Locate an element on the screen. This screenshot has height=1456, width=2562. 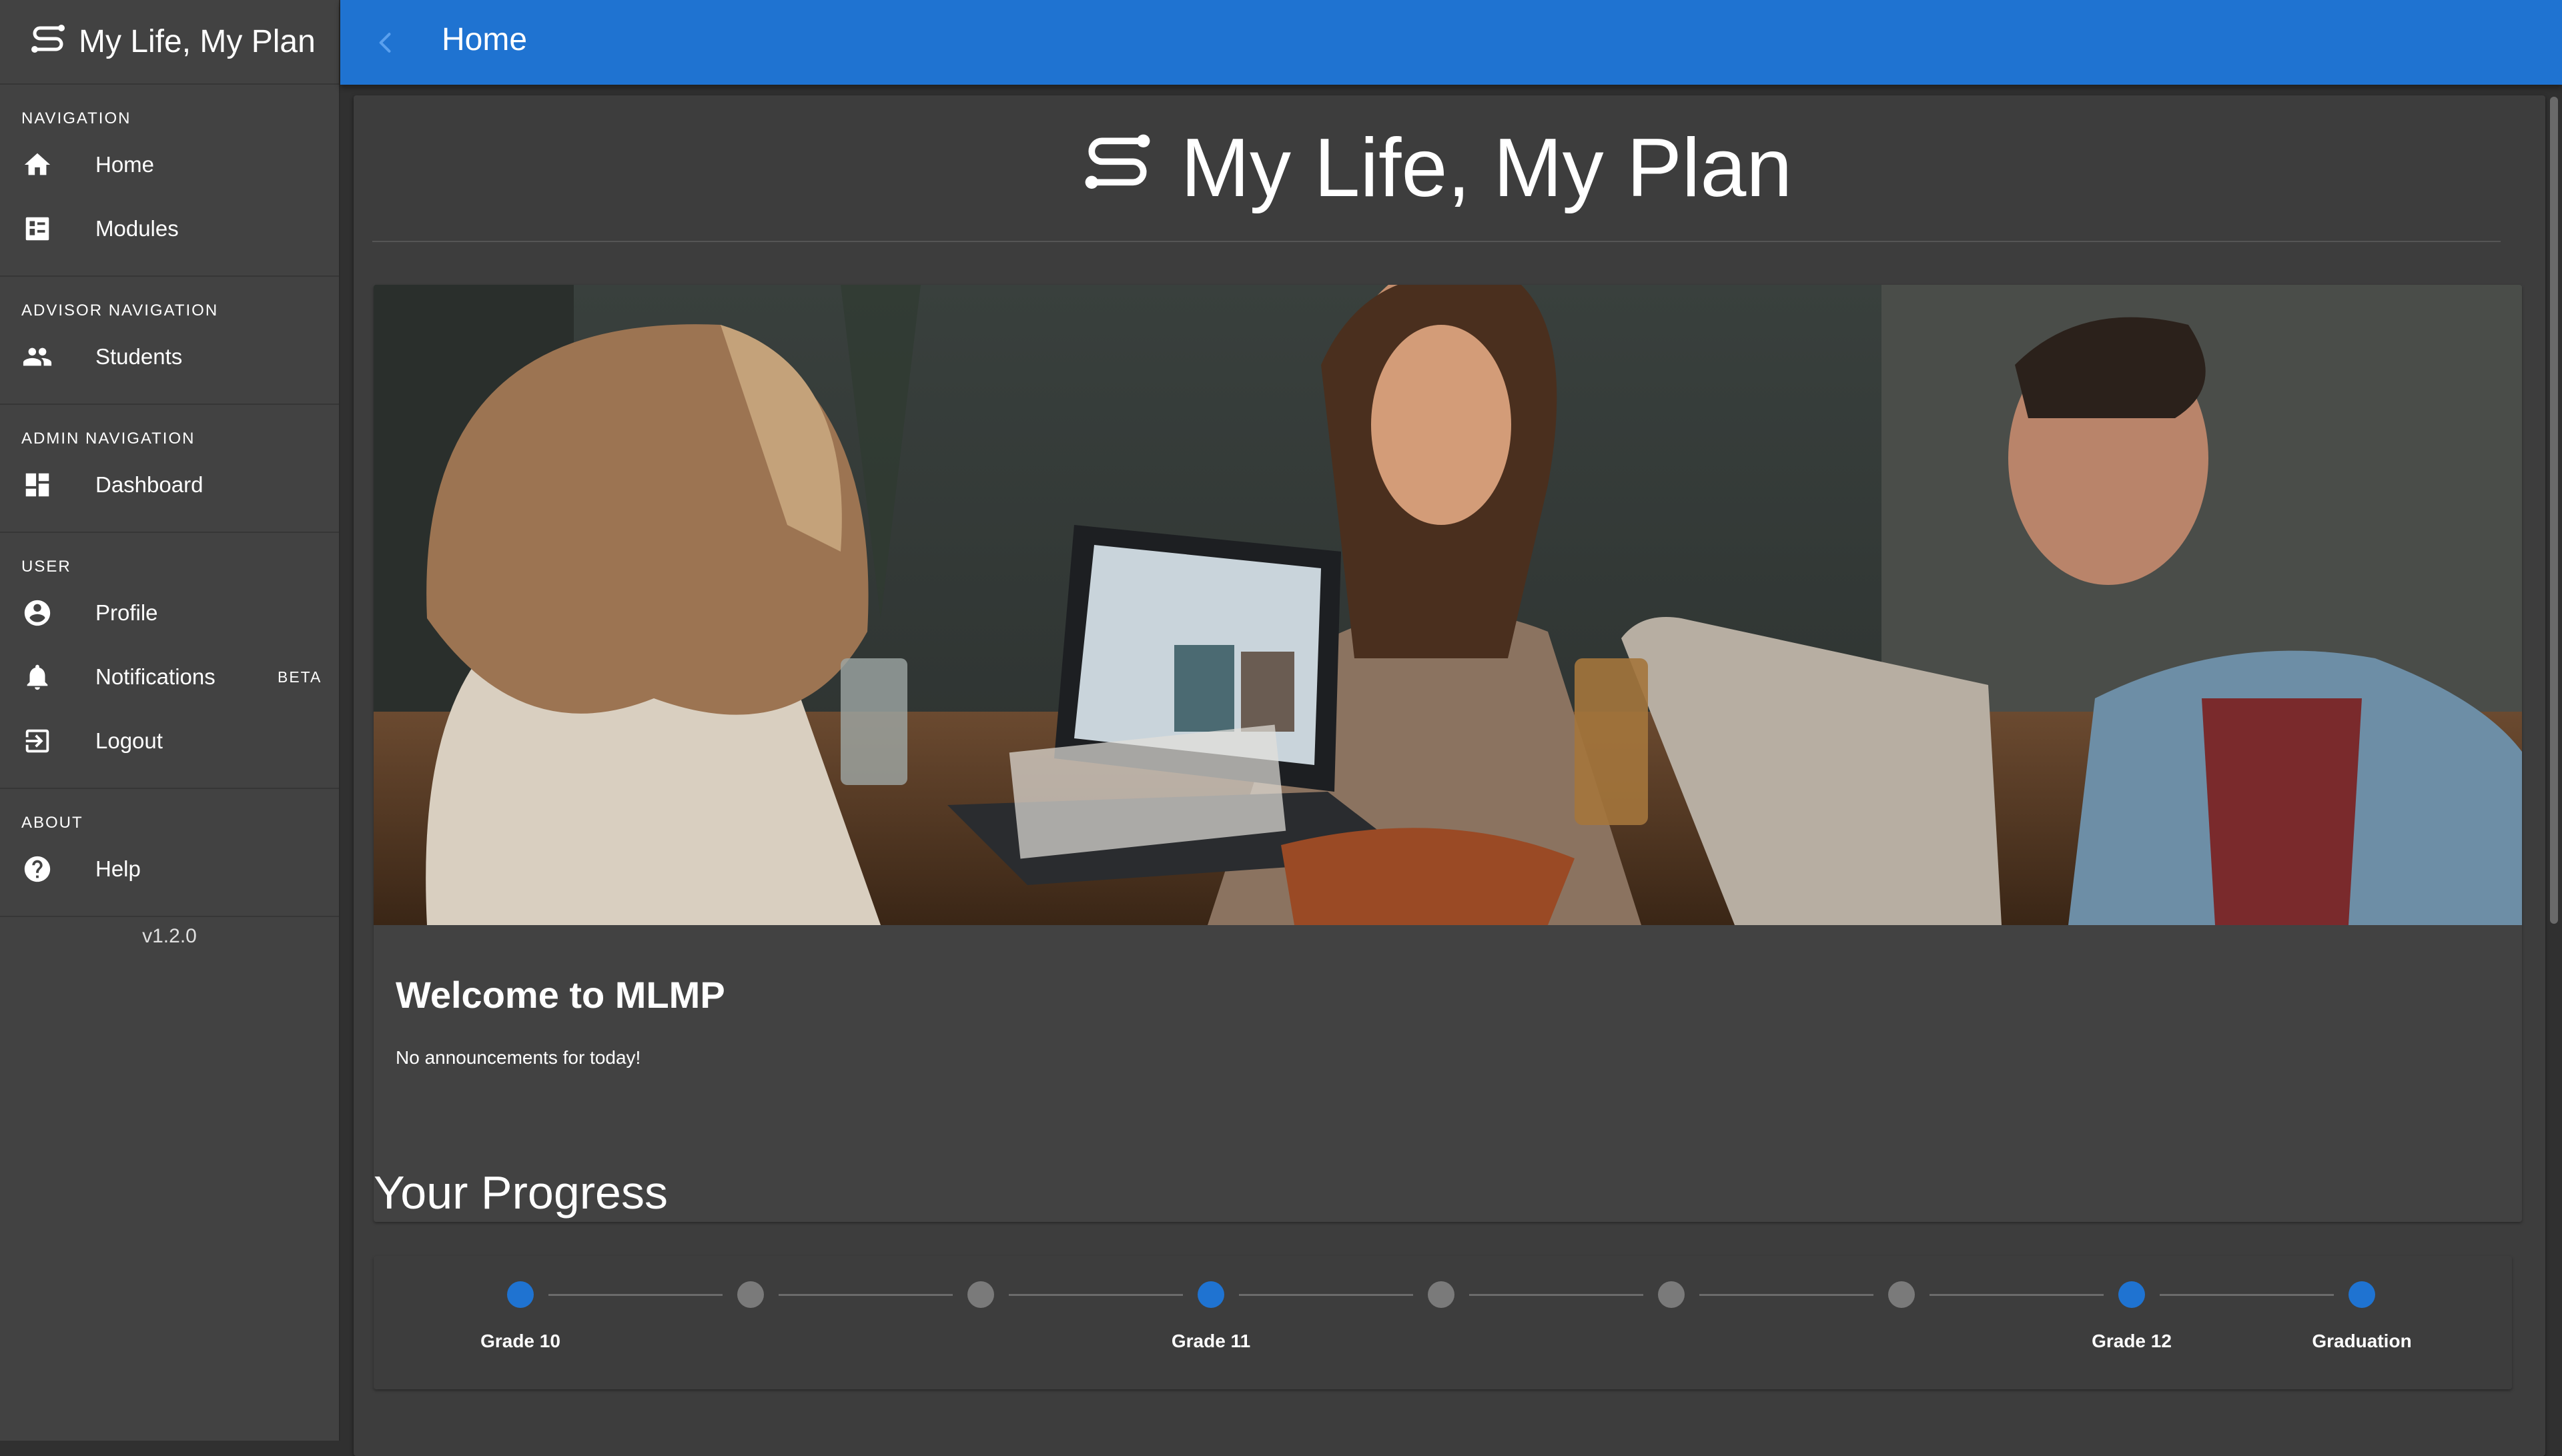
sidebar-item-logout: Logout is located at coordinates (170, 741).